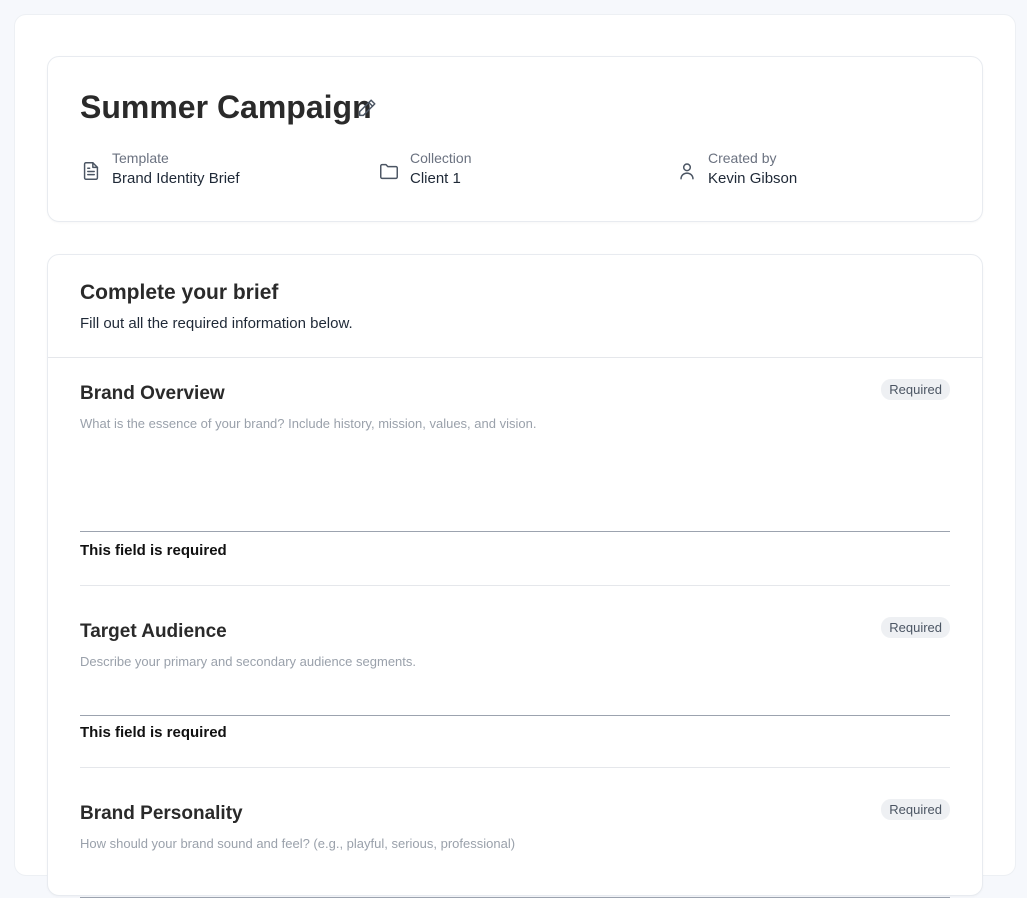 The height and width of the screenshot is (898, 1027). What do you see at coordinates (179, 292) in the screenshot?
I see `brief-title: Complete your brief` at bounding box center [179, 292].